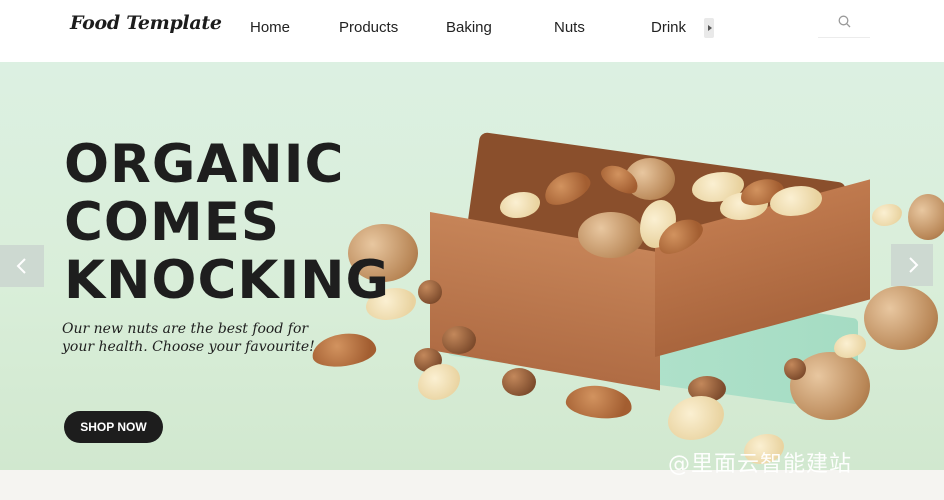 The height and width of the screenshot is (500, 944). What do you see at coordinates (599, 402) in the screenshot?
I see `almond-image` at bounding box center [599, 402].